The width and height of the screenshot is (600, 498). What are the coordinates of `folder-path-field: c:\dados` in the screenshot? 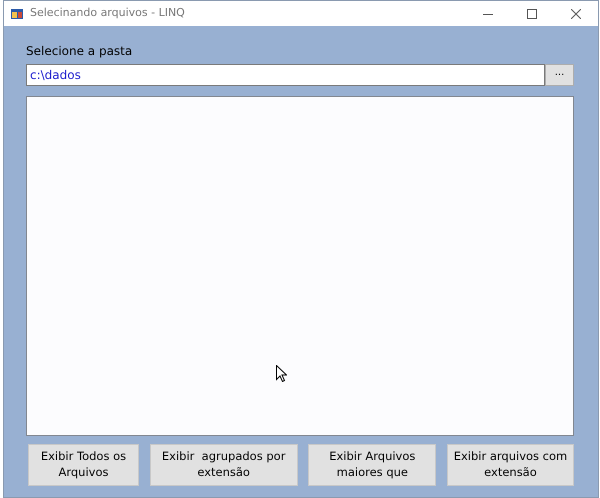 It's located at (285, 75).